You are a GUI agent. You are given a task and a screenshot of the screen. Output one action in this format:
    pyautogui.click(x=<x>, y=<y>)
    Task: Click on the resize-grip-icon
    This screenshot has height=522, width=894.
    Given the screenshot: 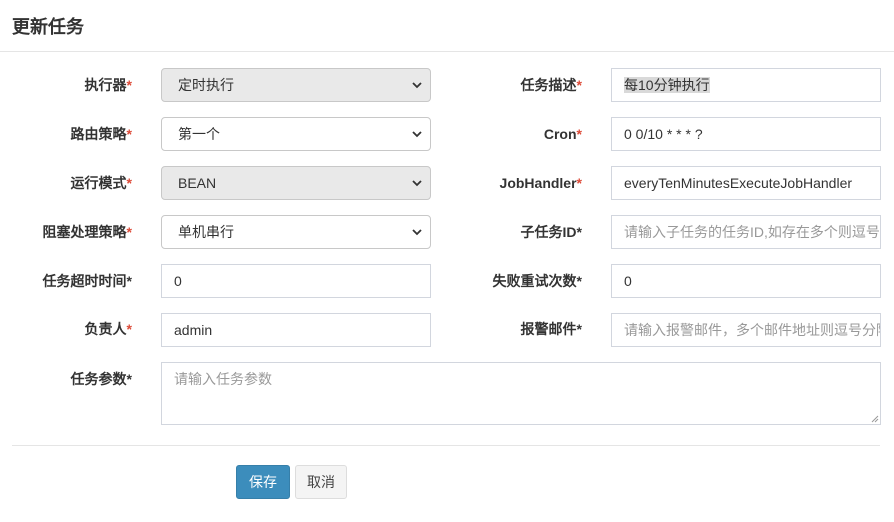 What is the action you would take?
    pyautogui.click(x=874, y=418)
    